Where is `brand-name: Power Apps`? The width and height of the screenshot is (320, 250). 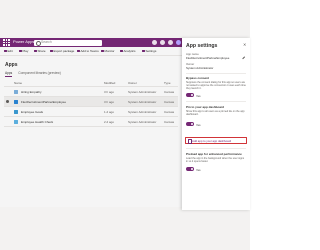 brand-name: Power Apps is located at coordinates (23, 41).